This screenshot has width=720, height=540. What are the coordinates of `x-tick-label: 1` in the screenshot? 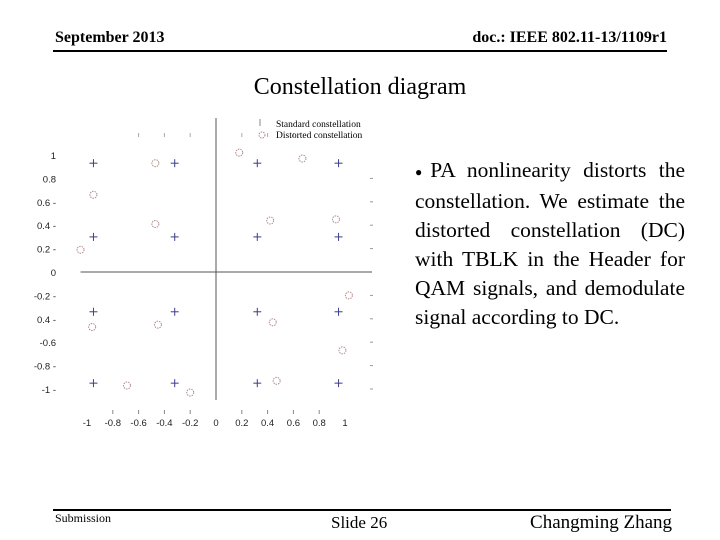 It's located at (344, 423).